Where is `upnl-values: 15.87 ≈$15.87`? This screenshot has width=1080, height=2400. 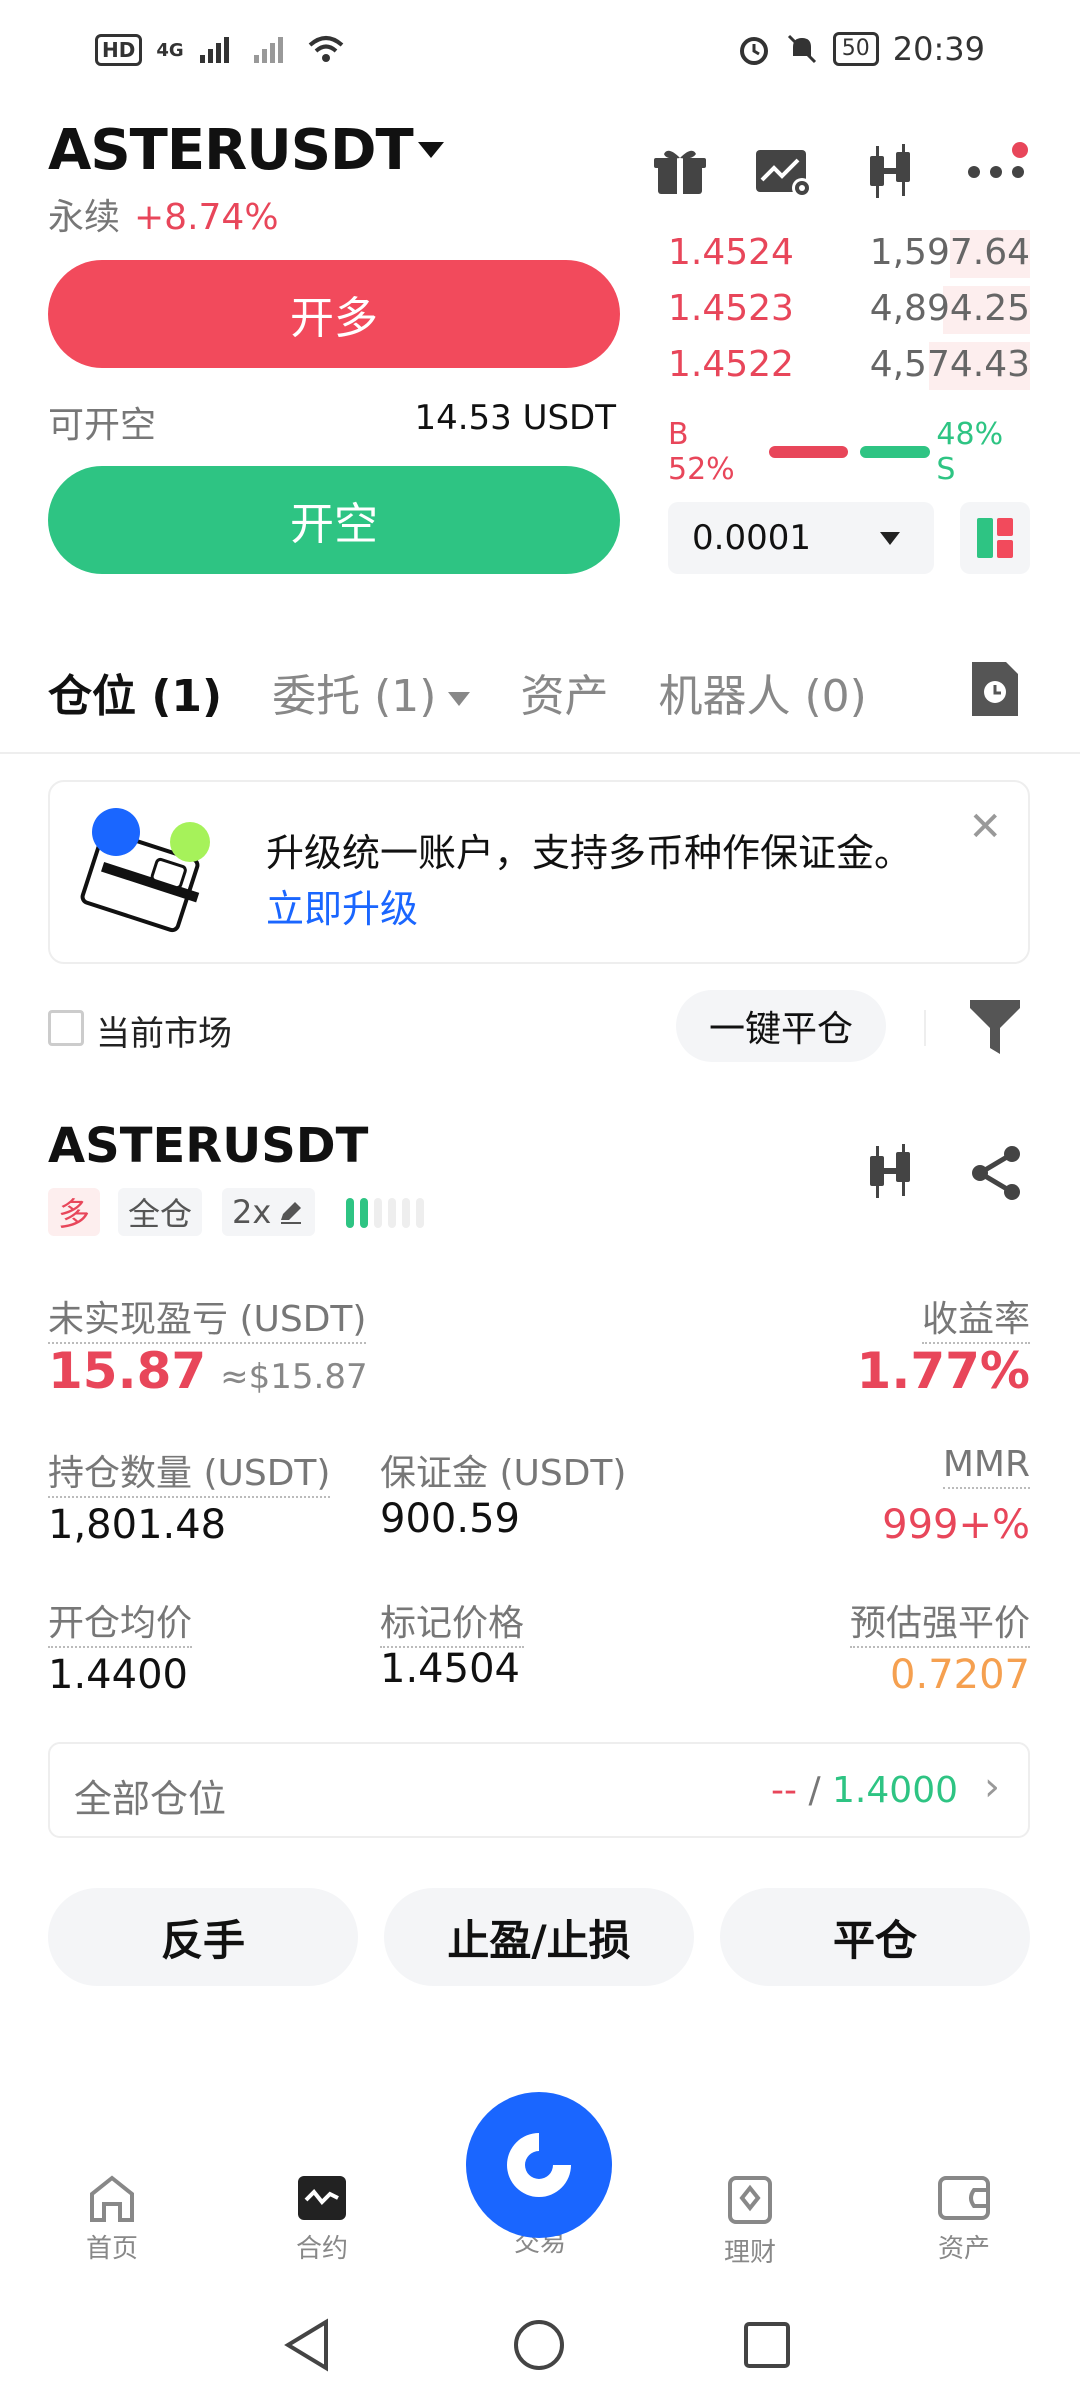 upnl-values: 15.87 ≈$15.87 is located at coordinates (208, 1371).